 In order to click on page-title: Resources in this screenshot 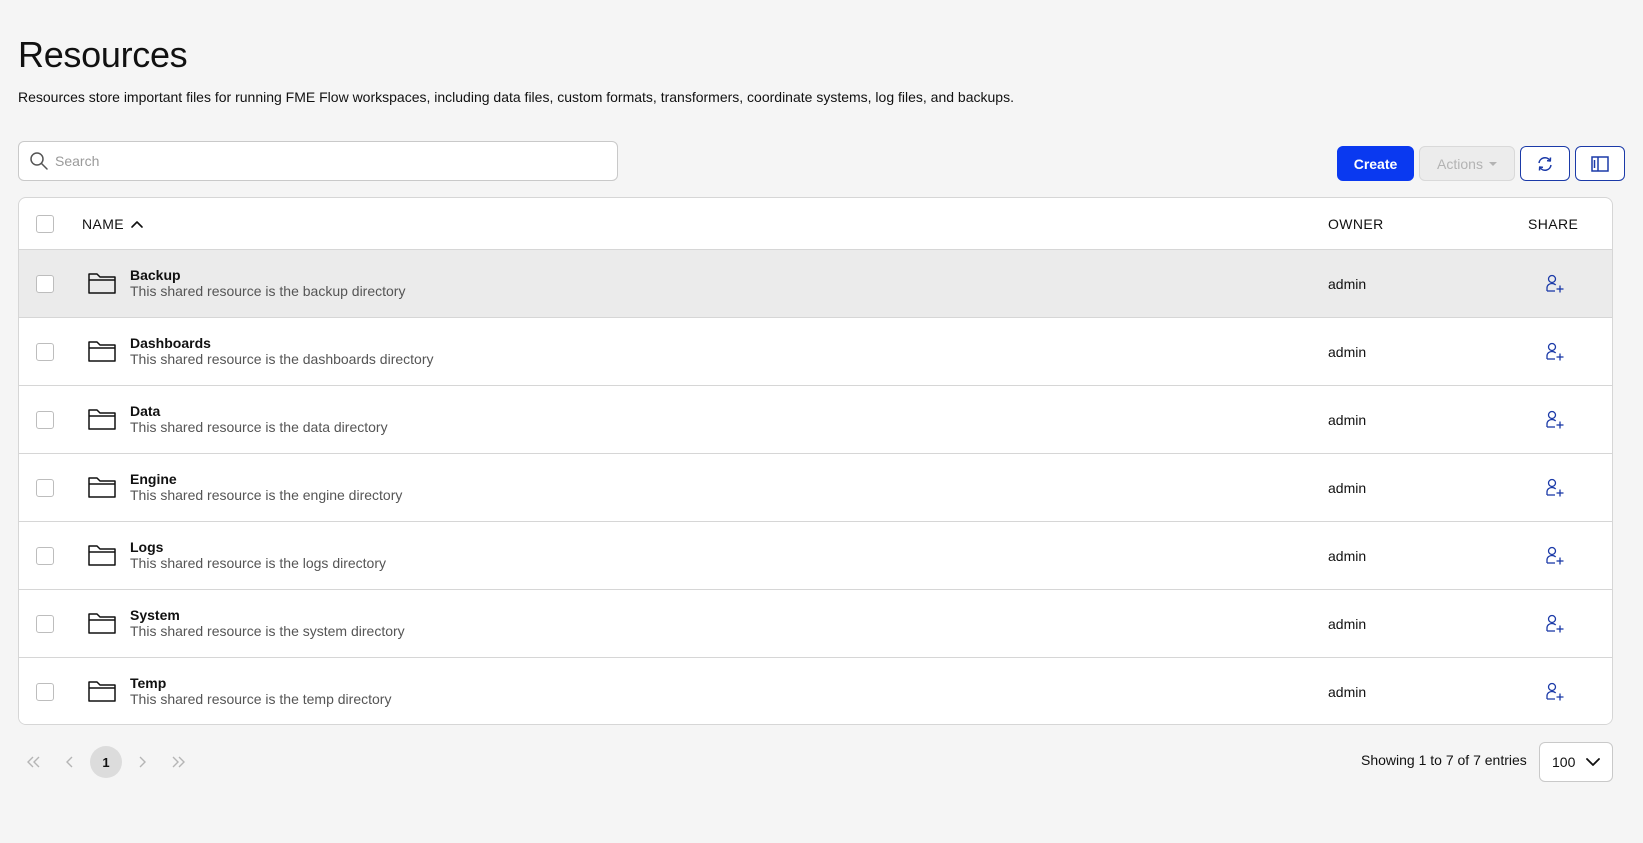, I will do `click(103, 54)`.